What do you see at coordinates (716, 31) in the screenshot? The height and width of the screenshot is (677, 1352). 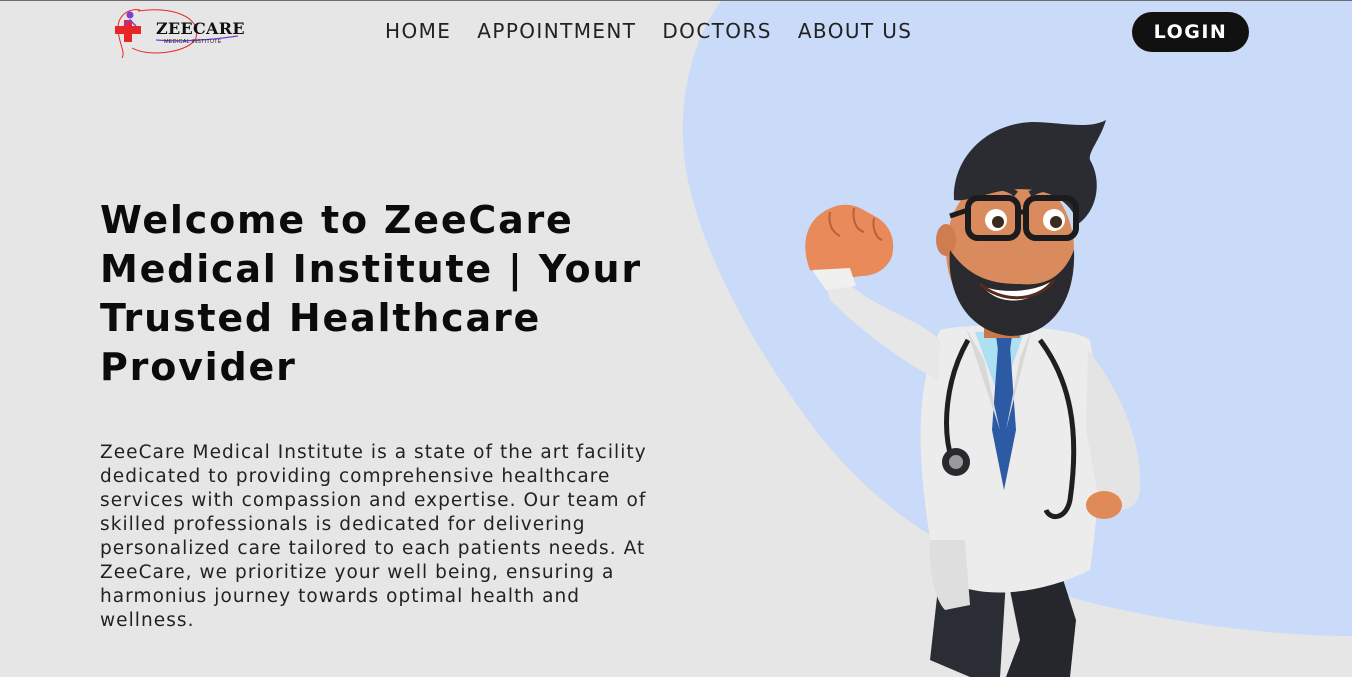 I see `nav-doctors: DOCTORS` at bounding box center [716, 31].